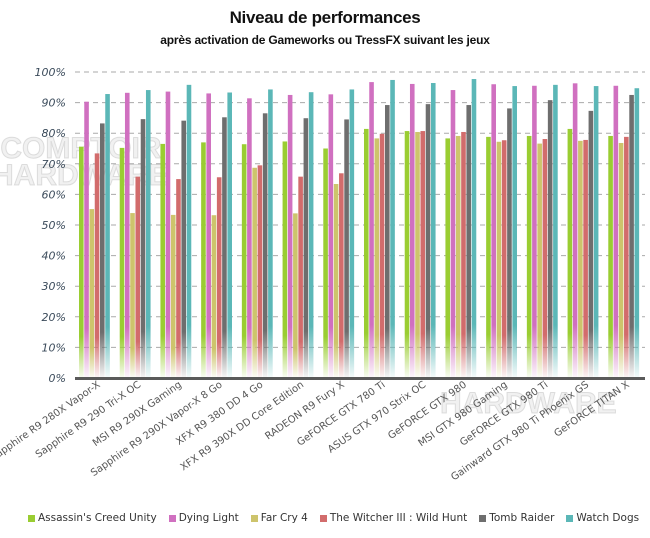 The image size is (650, 538). I want to click on legend-label: Assassin's Creed Unity, so click(97, 518).